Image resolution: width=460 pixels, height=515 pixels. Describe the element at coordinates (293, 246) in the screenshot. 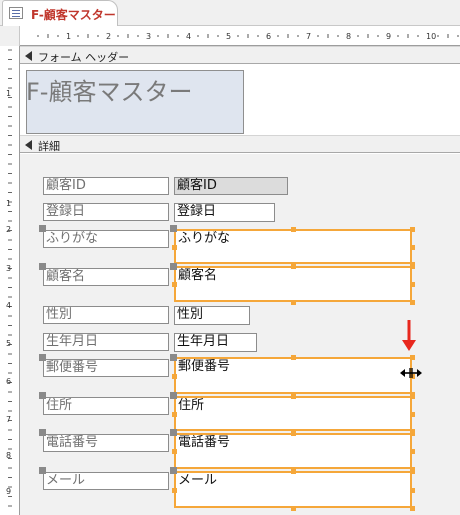

I see `textbox-furigana: ふりがな` at that location.